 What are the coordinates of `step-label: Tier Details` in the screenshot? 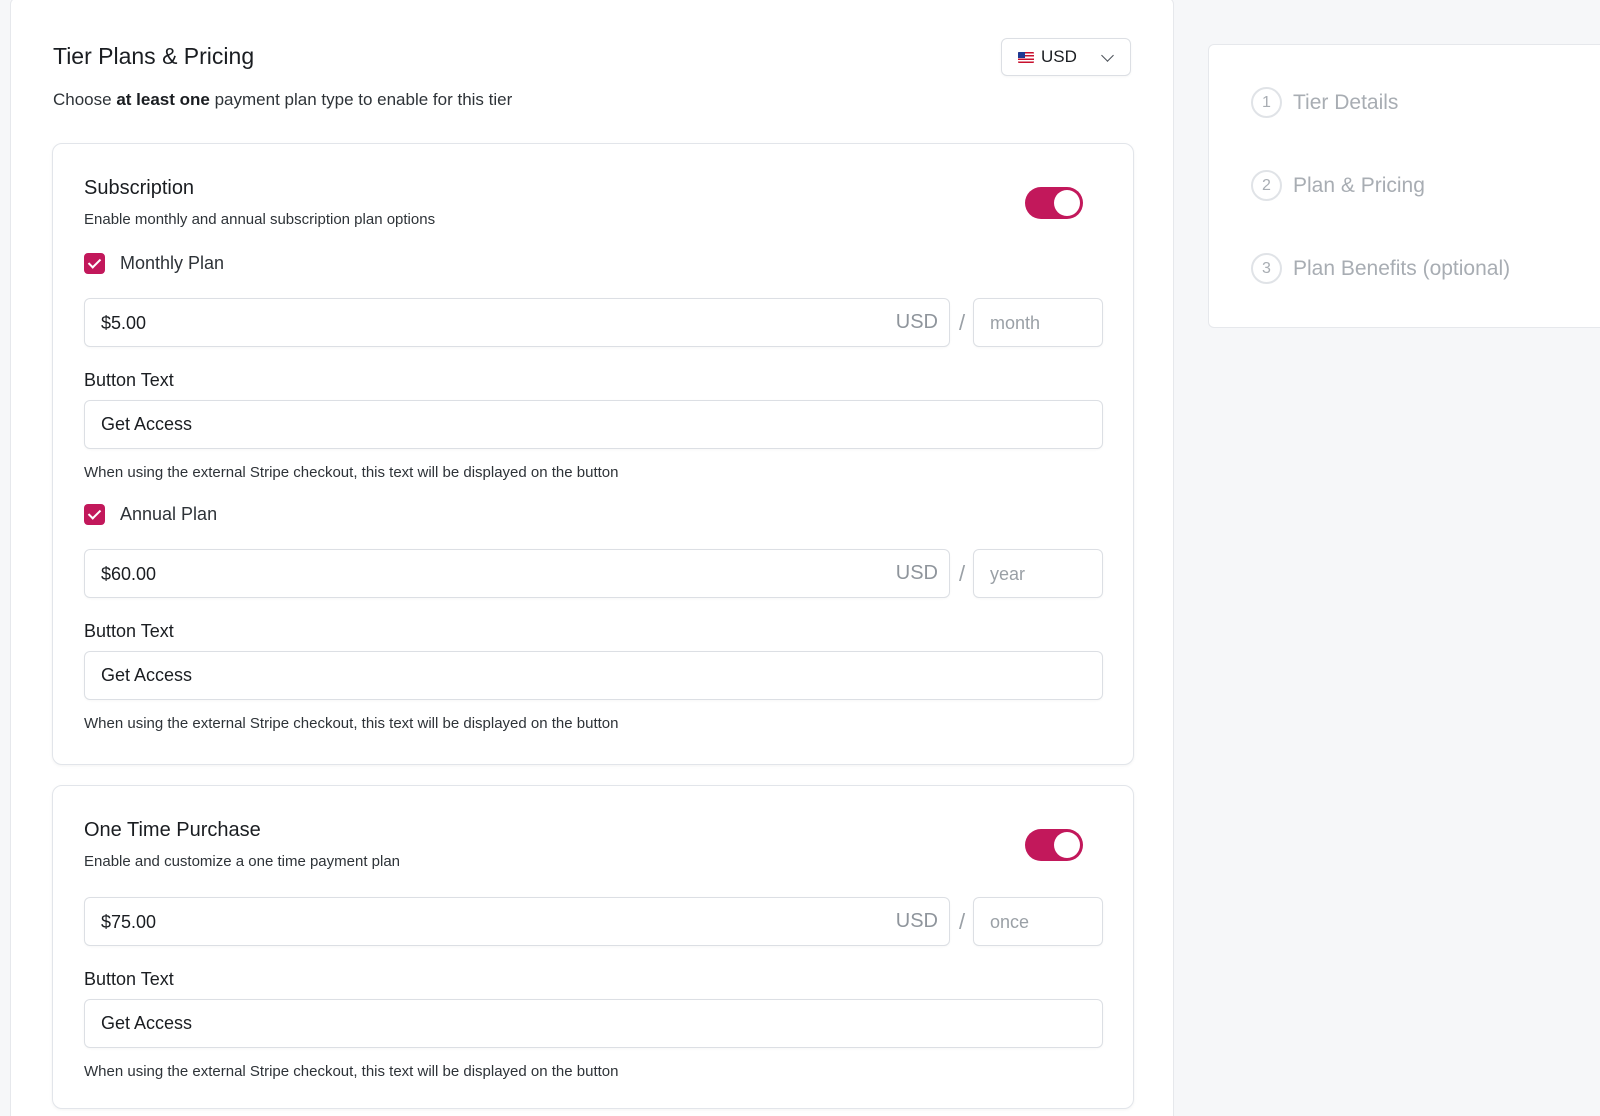 It's located at (1346, 102).